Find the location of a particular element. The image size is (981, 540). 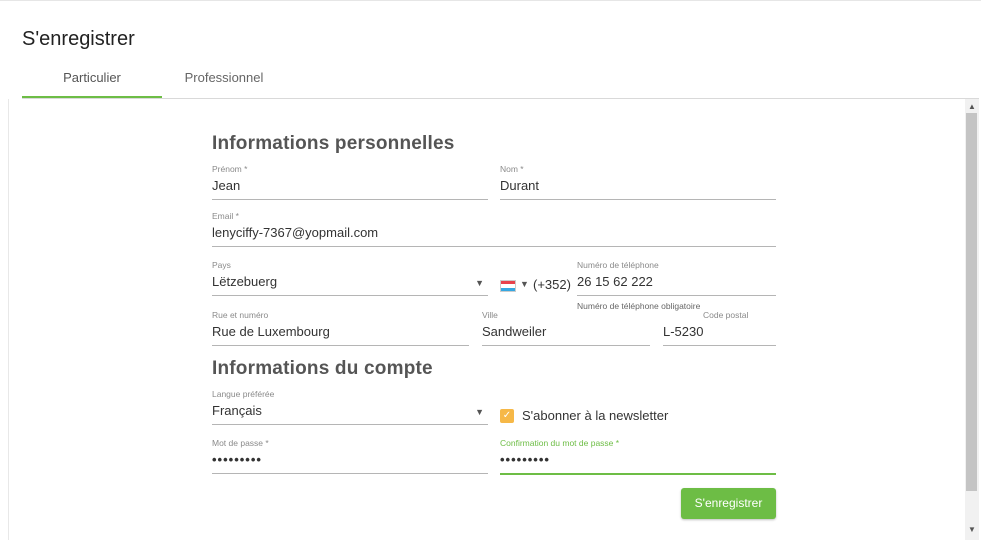

register-button: S'enregistrer is located at coordinates (728, 503).